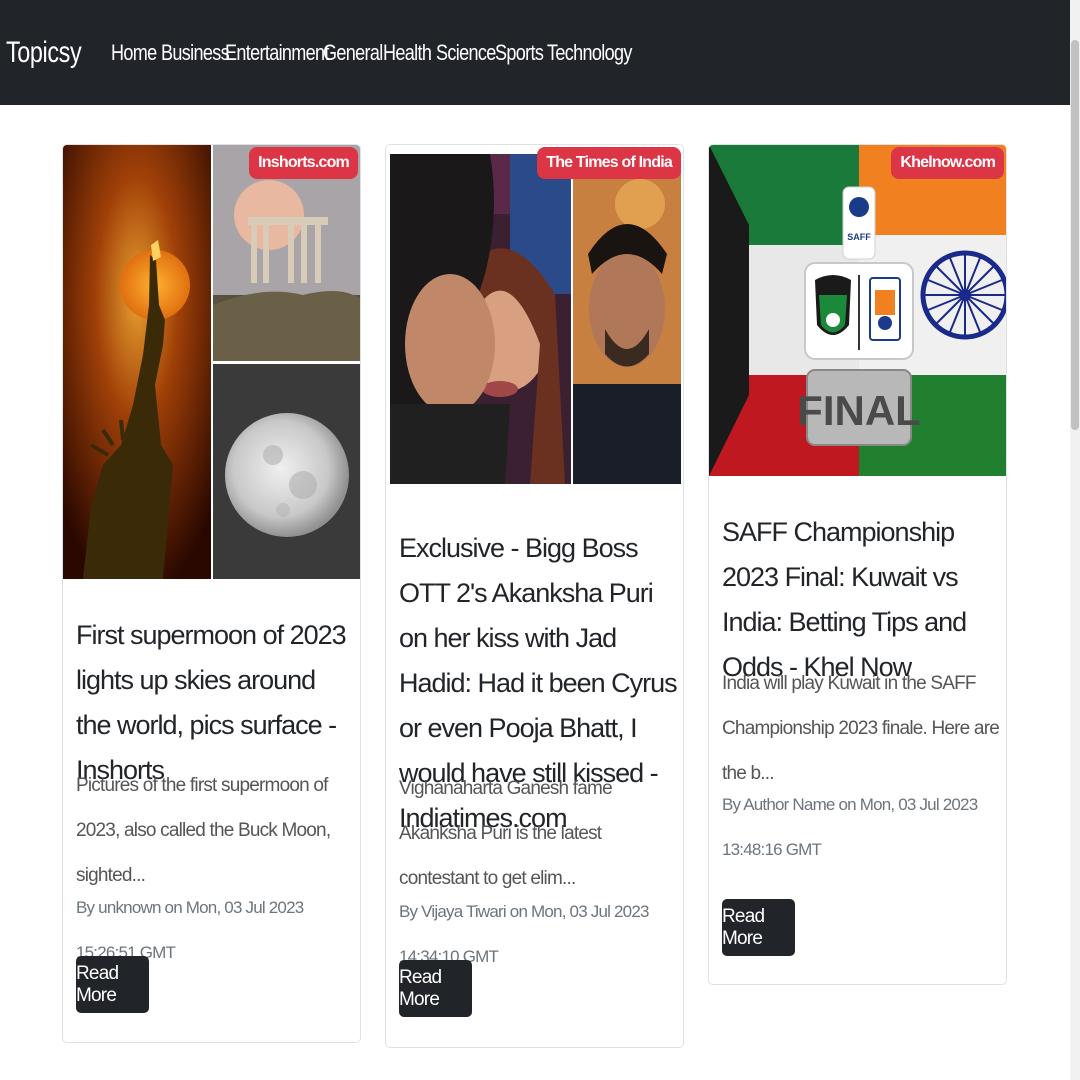 The width and height of the screenshot is (1080, 1080). Describe the element at coordinates (195, 53) in the screenshot. I see `nav-link-business: Business` at that location.